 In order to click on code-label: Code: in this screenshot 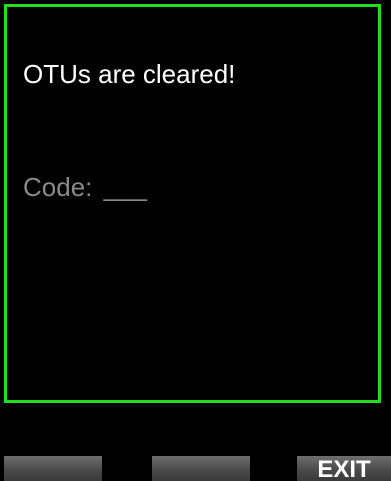, I will do `click(58, 187)`.